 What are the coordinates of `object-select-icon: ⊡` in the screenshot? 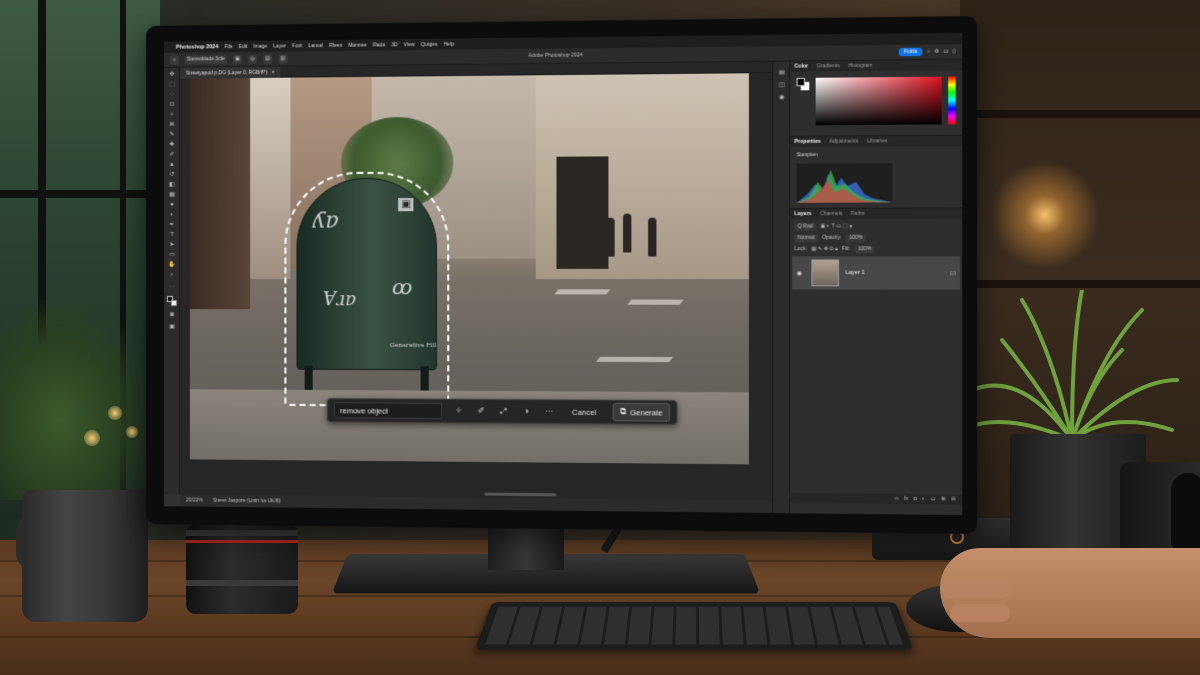 It's located at (172, 105).